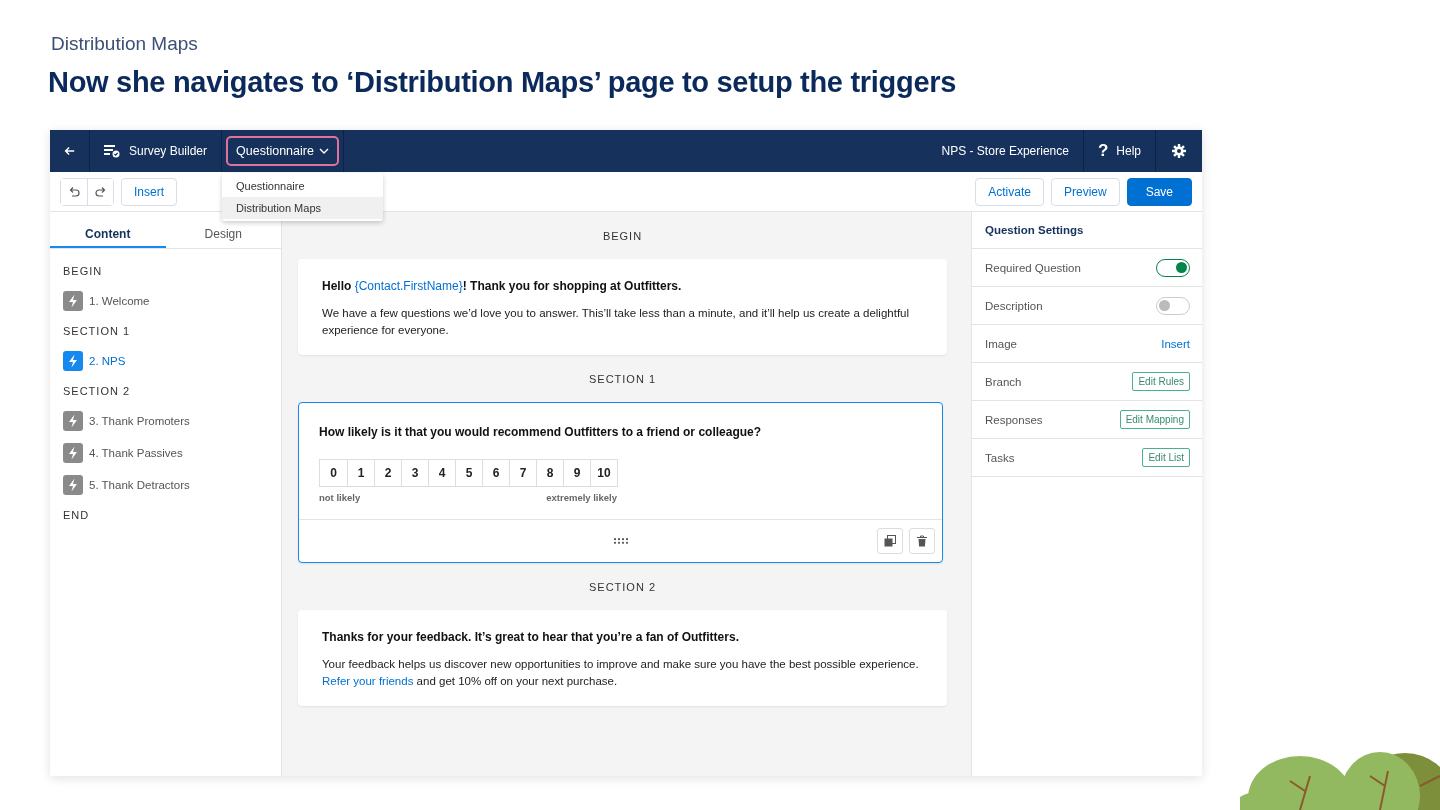 This screenshot has width=1440, height=810. What do you see at coordinates (303, 208) in the screenshot?
I see `menu-item: Distribution Maps` at bounding box center [303, 208].